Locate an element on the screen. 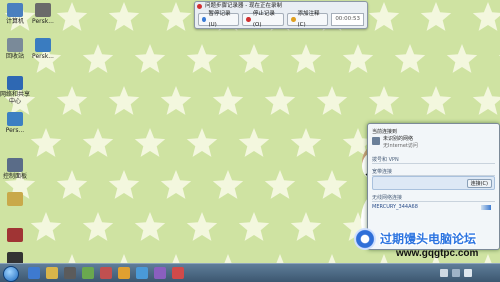 The image size is (500, 282). record-icon is located at coordinates (199, 6).